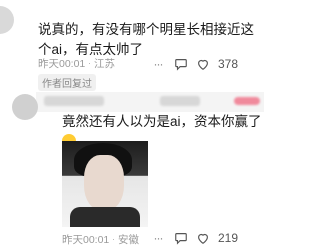 The image size is (320, 250). Describe the element at coordinates (104, 64) in the screenshot. I see `comment-location: 江苏` at that location.